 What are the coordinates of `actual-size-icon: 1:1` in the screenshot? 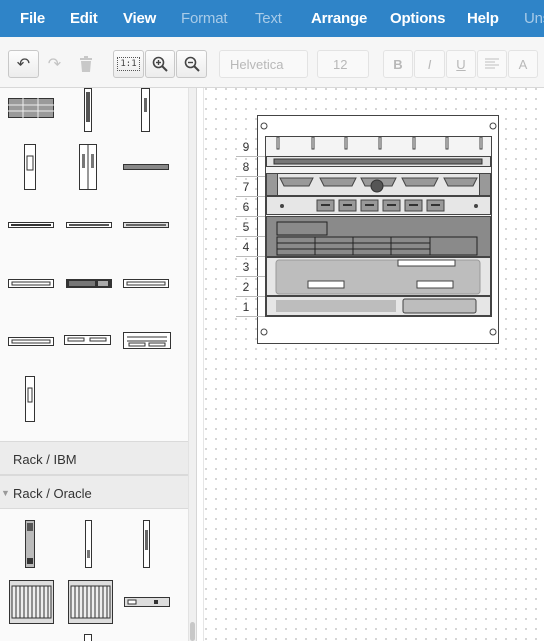 It's located at (128, 64).